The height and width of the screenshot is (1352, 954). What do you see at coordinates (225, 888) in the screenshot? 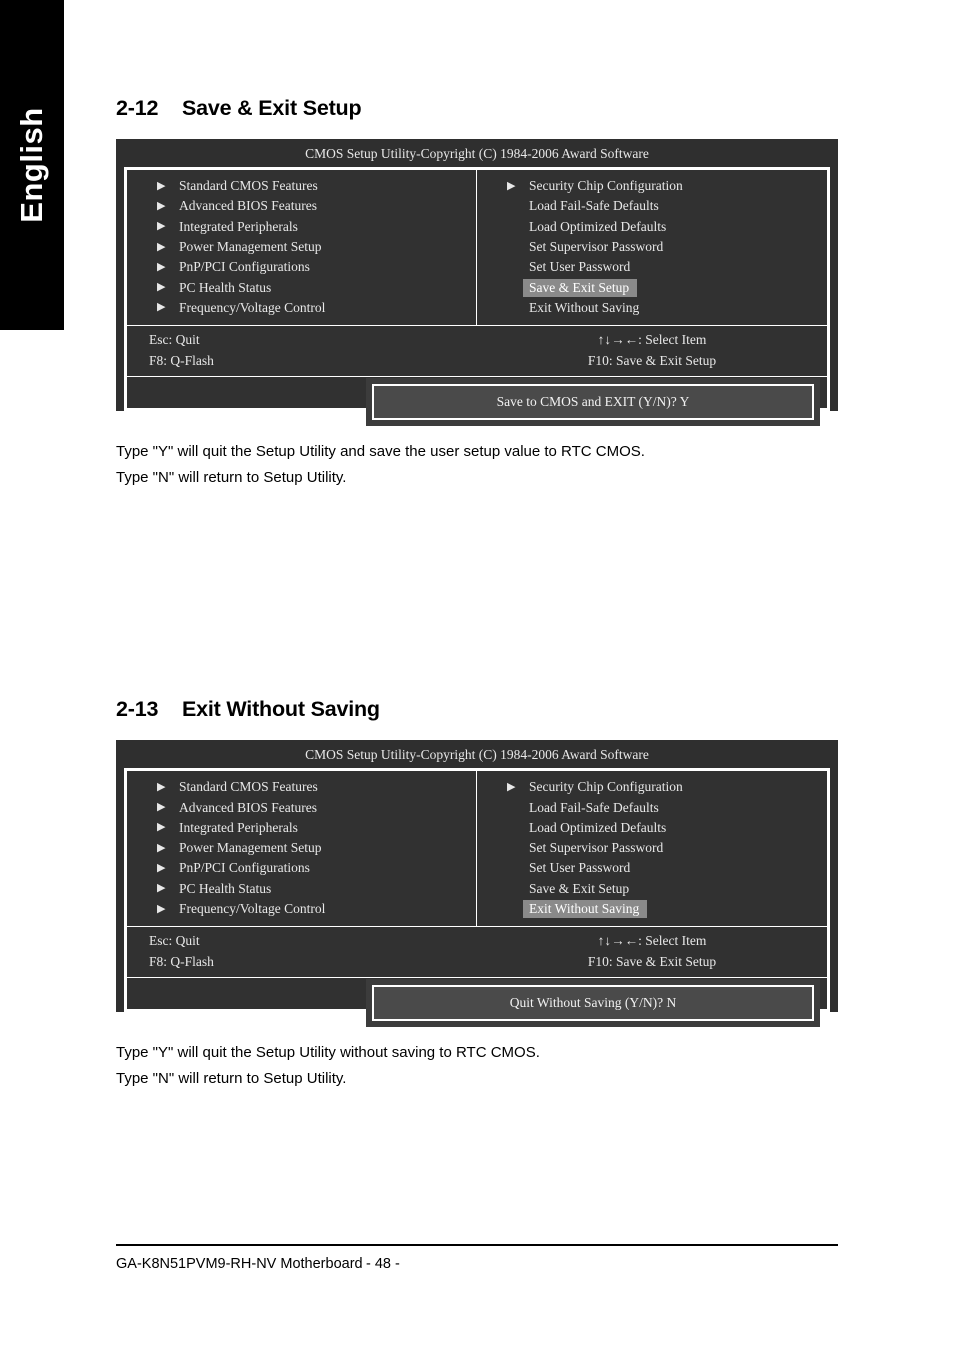
I see `menu-item-label: PC Health Status` at bounding box center [225, 888].